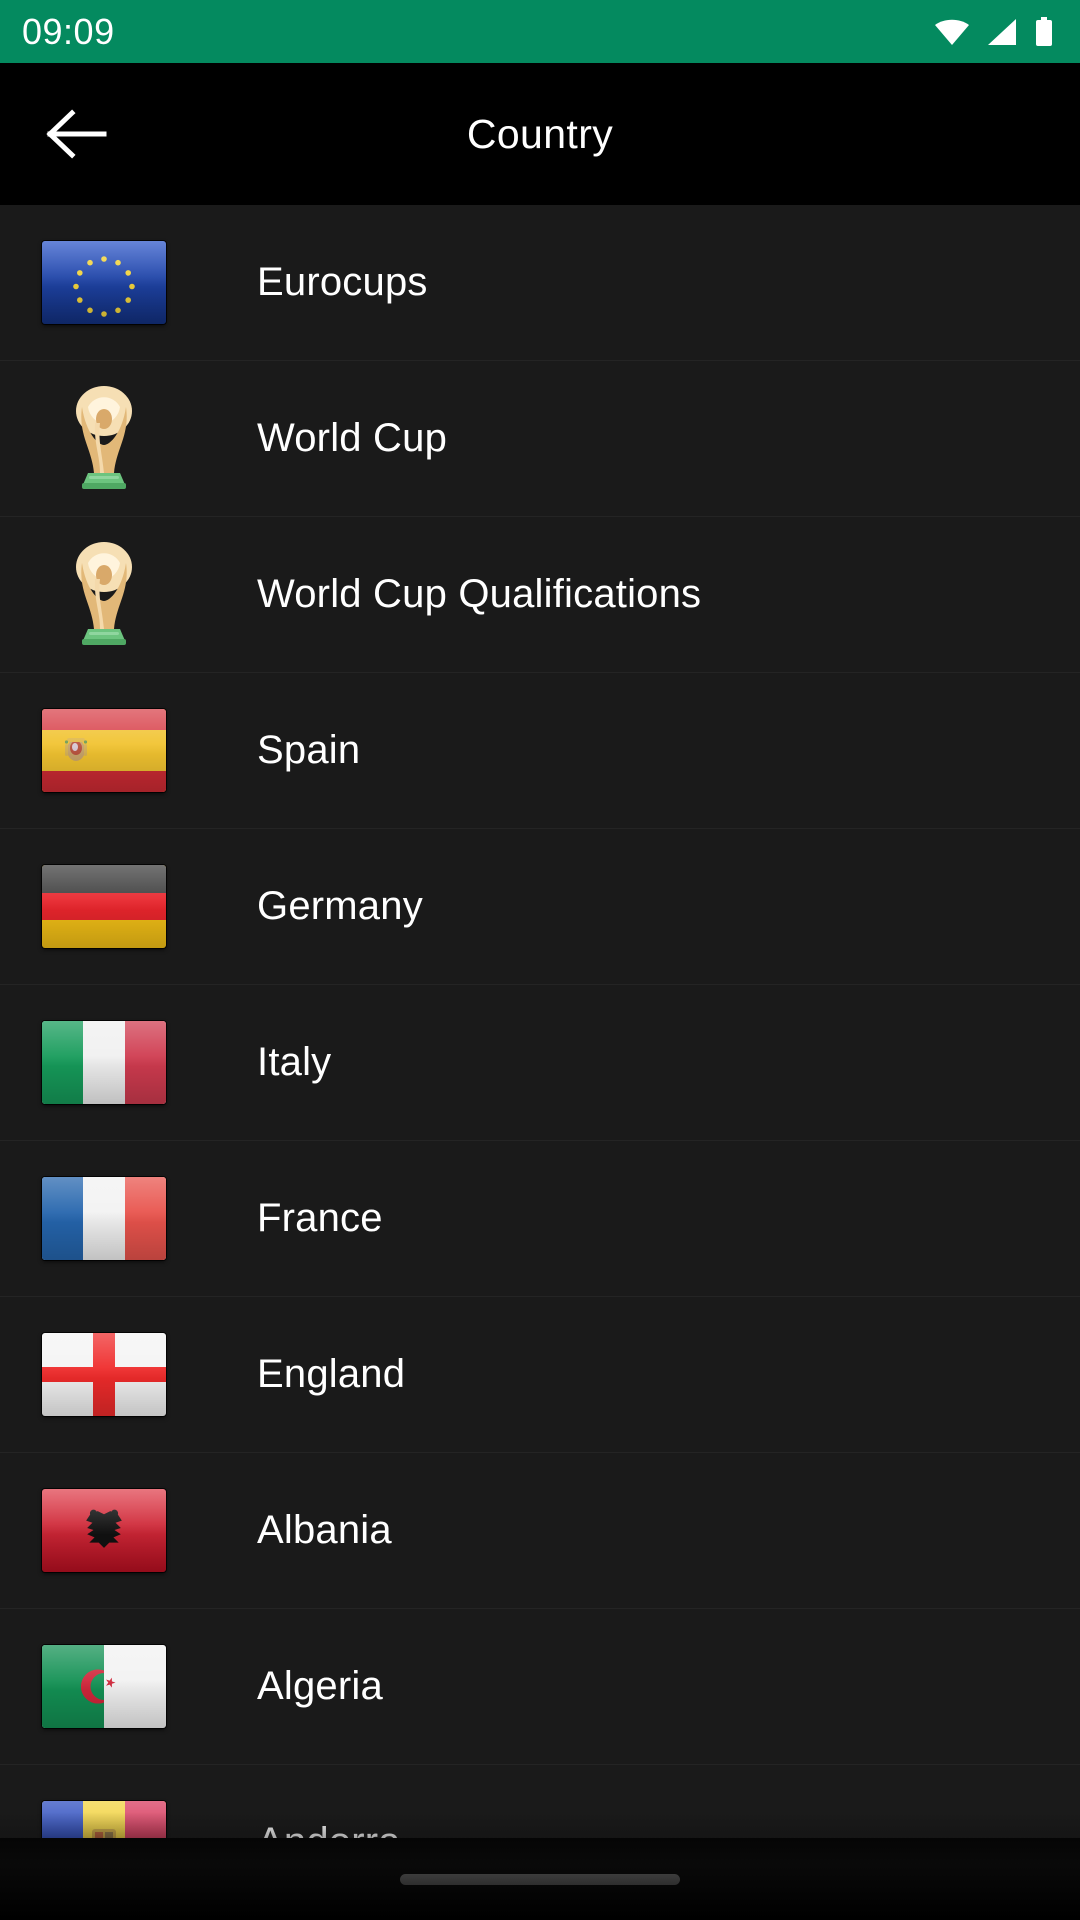 The height and width of the screenshot is (1920, 1080). I want to click on flag-eu-icon, so click(104, 282).